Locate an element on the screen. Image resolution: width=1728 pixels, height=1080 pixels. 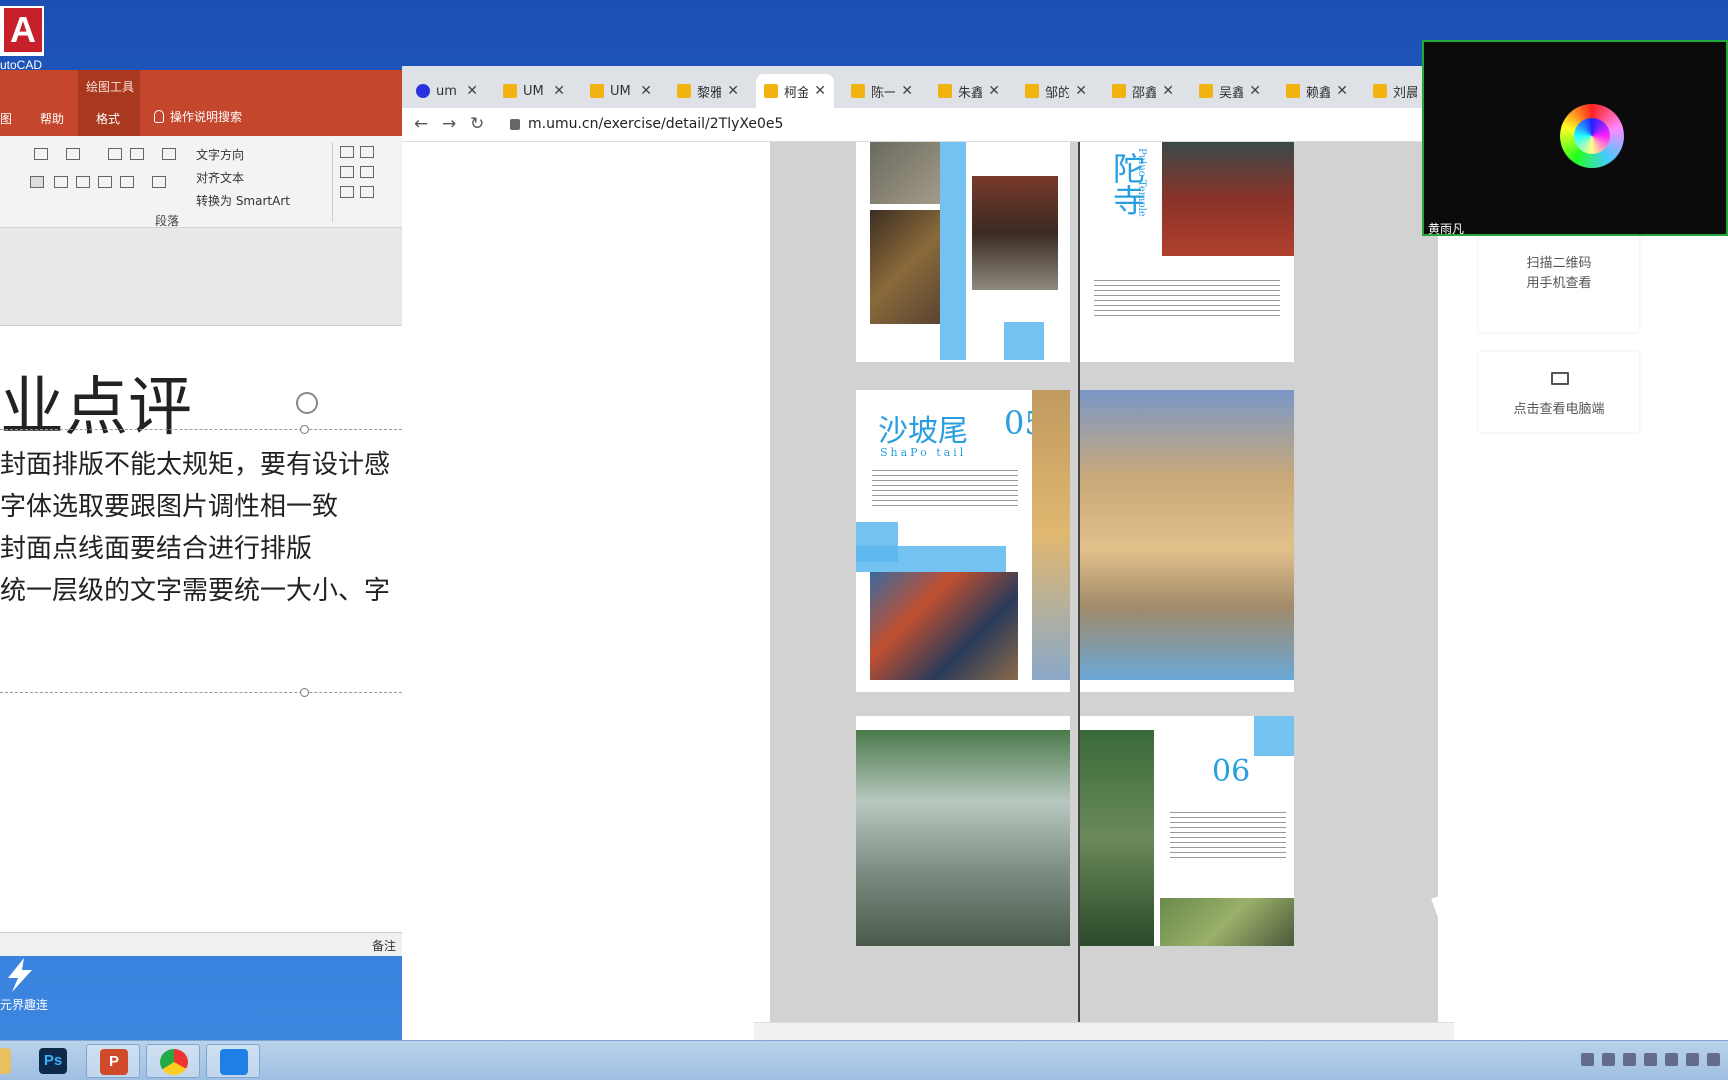
decrease-indent-icon is located at coordinates (115, 154).